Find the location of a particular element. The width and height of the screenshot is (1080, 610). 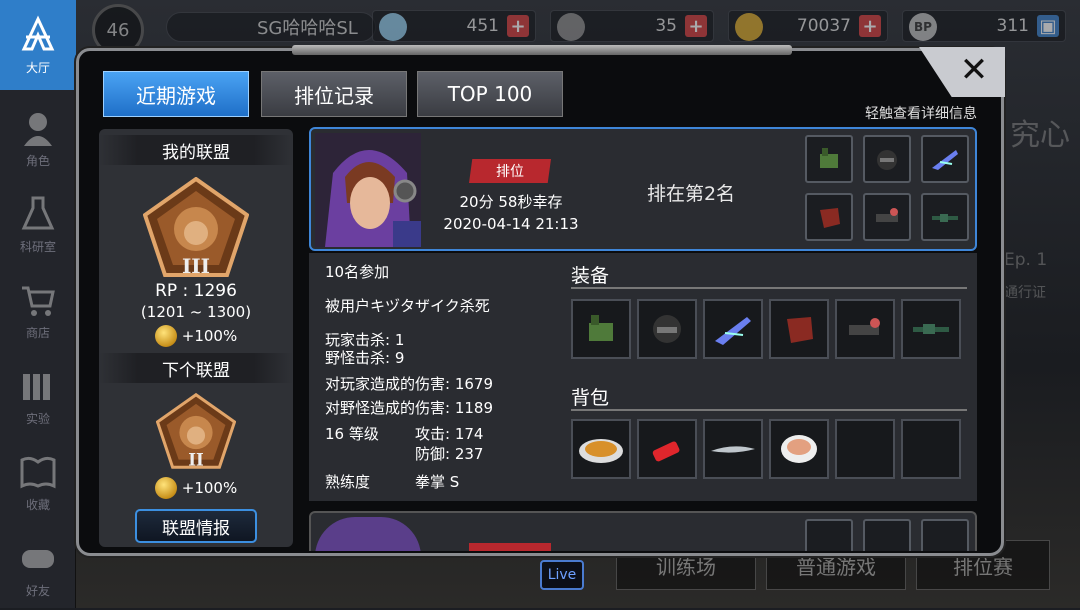

armor-icon is located at coordinates (800, 330).